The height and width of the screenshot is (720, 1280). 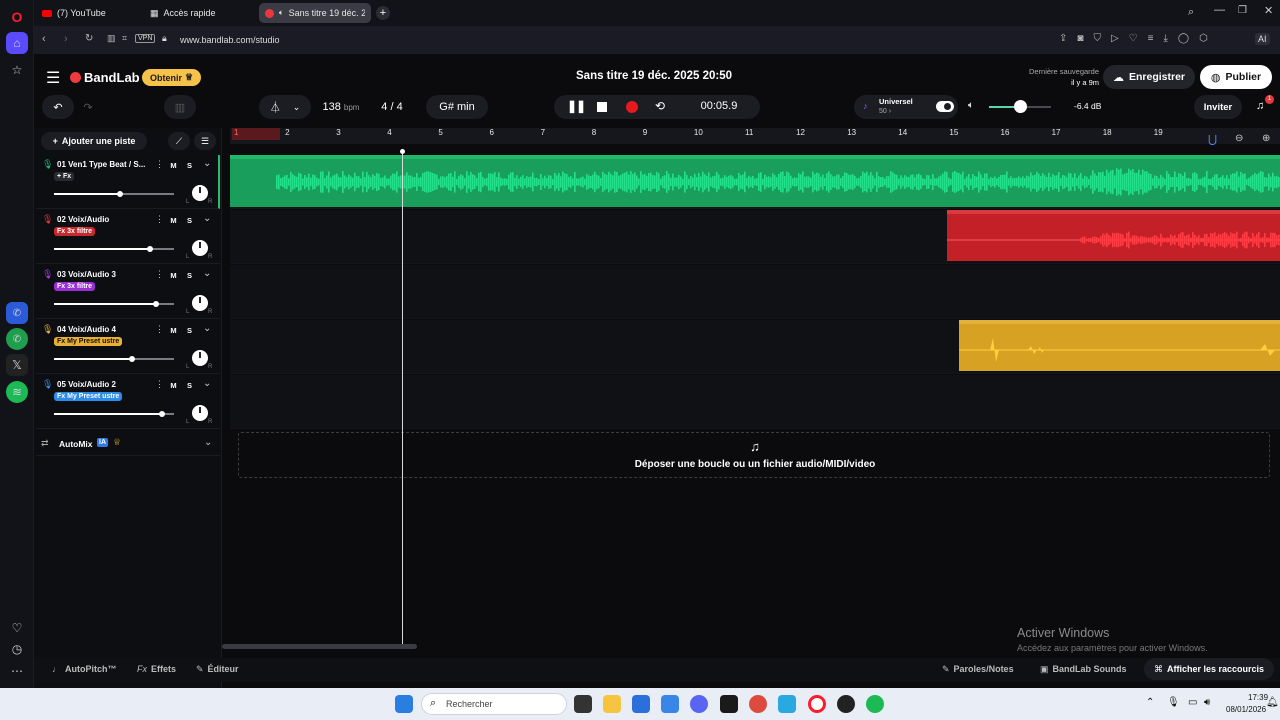 I want to click on tab-youtube: (7) YouTube, so click(x=88, y=13).